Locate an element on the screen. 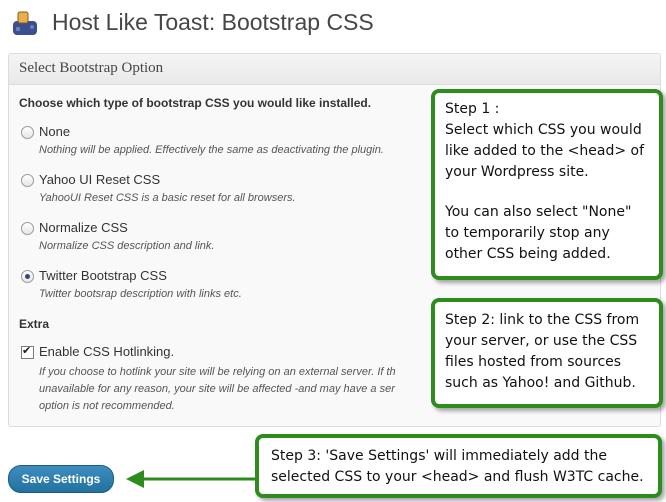 Image resolution: width=666 pixels, height=502 pixels. hotlink-description-line: option is not recommended. is located at coordinates (107, 406).